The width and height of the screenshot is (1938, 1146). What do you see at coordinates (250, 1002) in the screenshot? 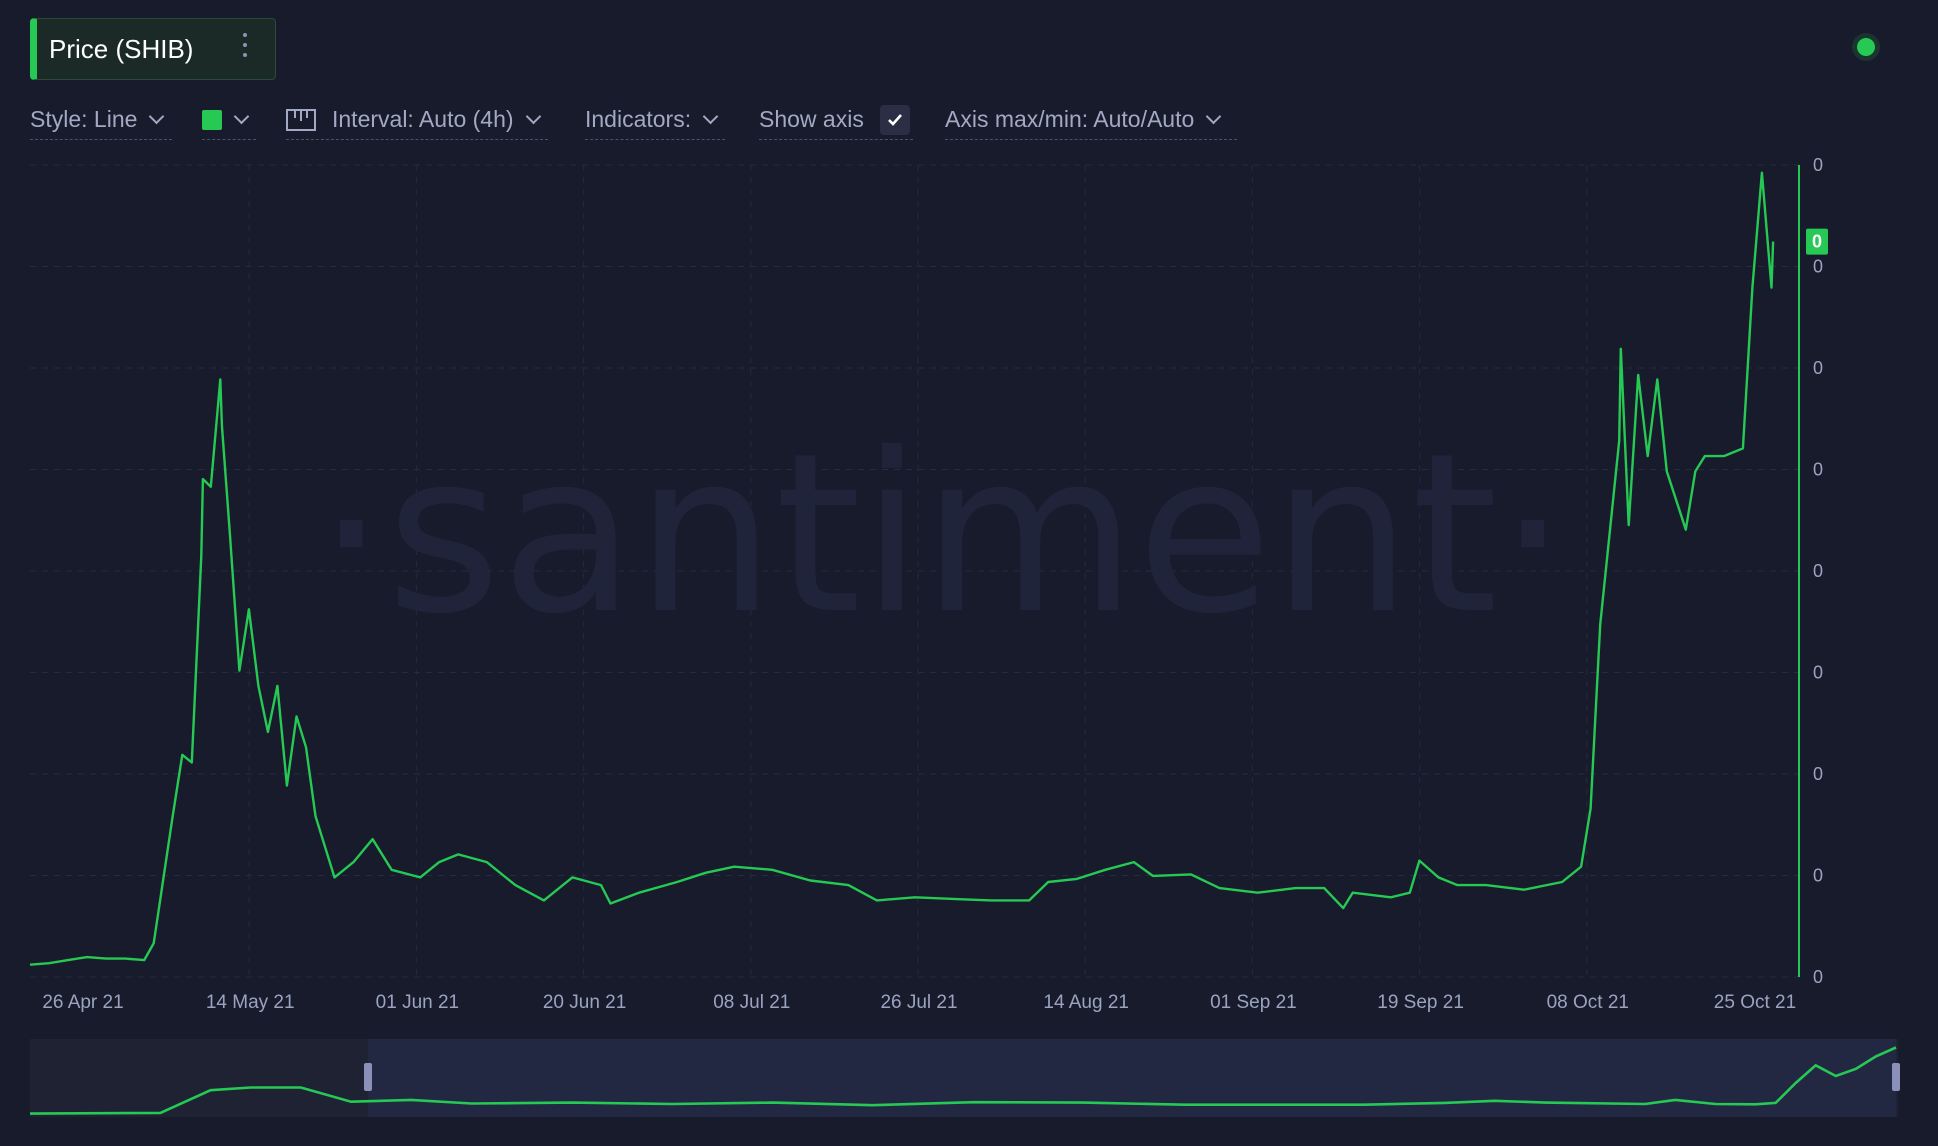
I see `x-tick-label: 14 May 21` at bounding box center [250, 1002].